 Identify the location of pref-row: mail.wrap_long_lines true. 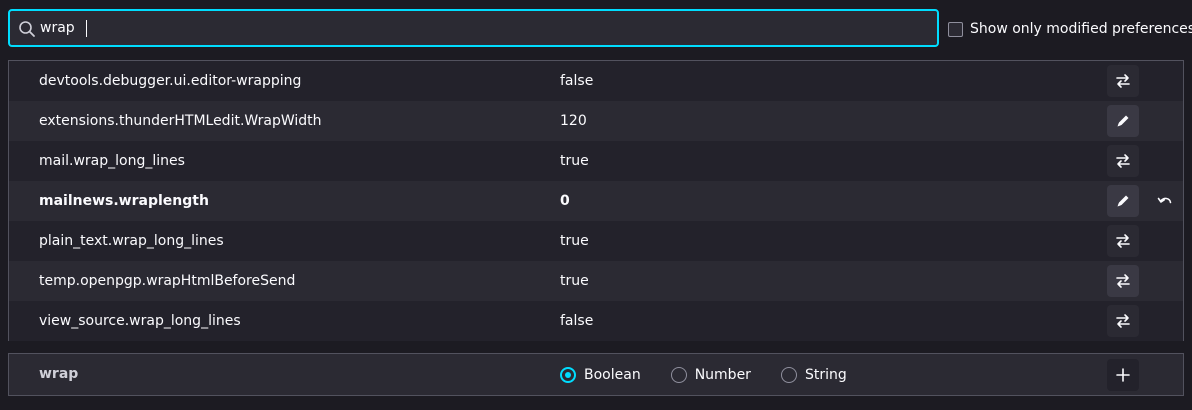
(596, 161).